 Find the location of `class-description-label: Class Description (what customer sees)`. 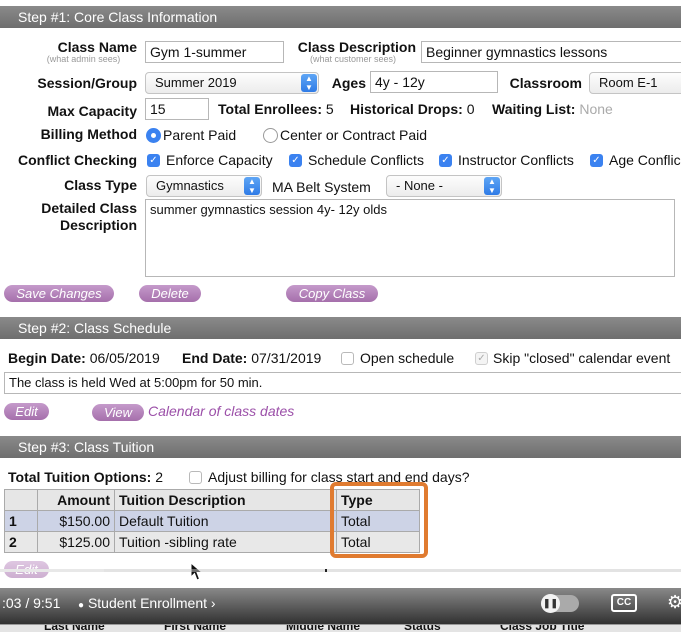

class-description-label: Class Description (what customer sees) is located at coordinates (356, 51).